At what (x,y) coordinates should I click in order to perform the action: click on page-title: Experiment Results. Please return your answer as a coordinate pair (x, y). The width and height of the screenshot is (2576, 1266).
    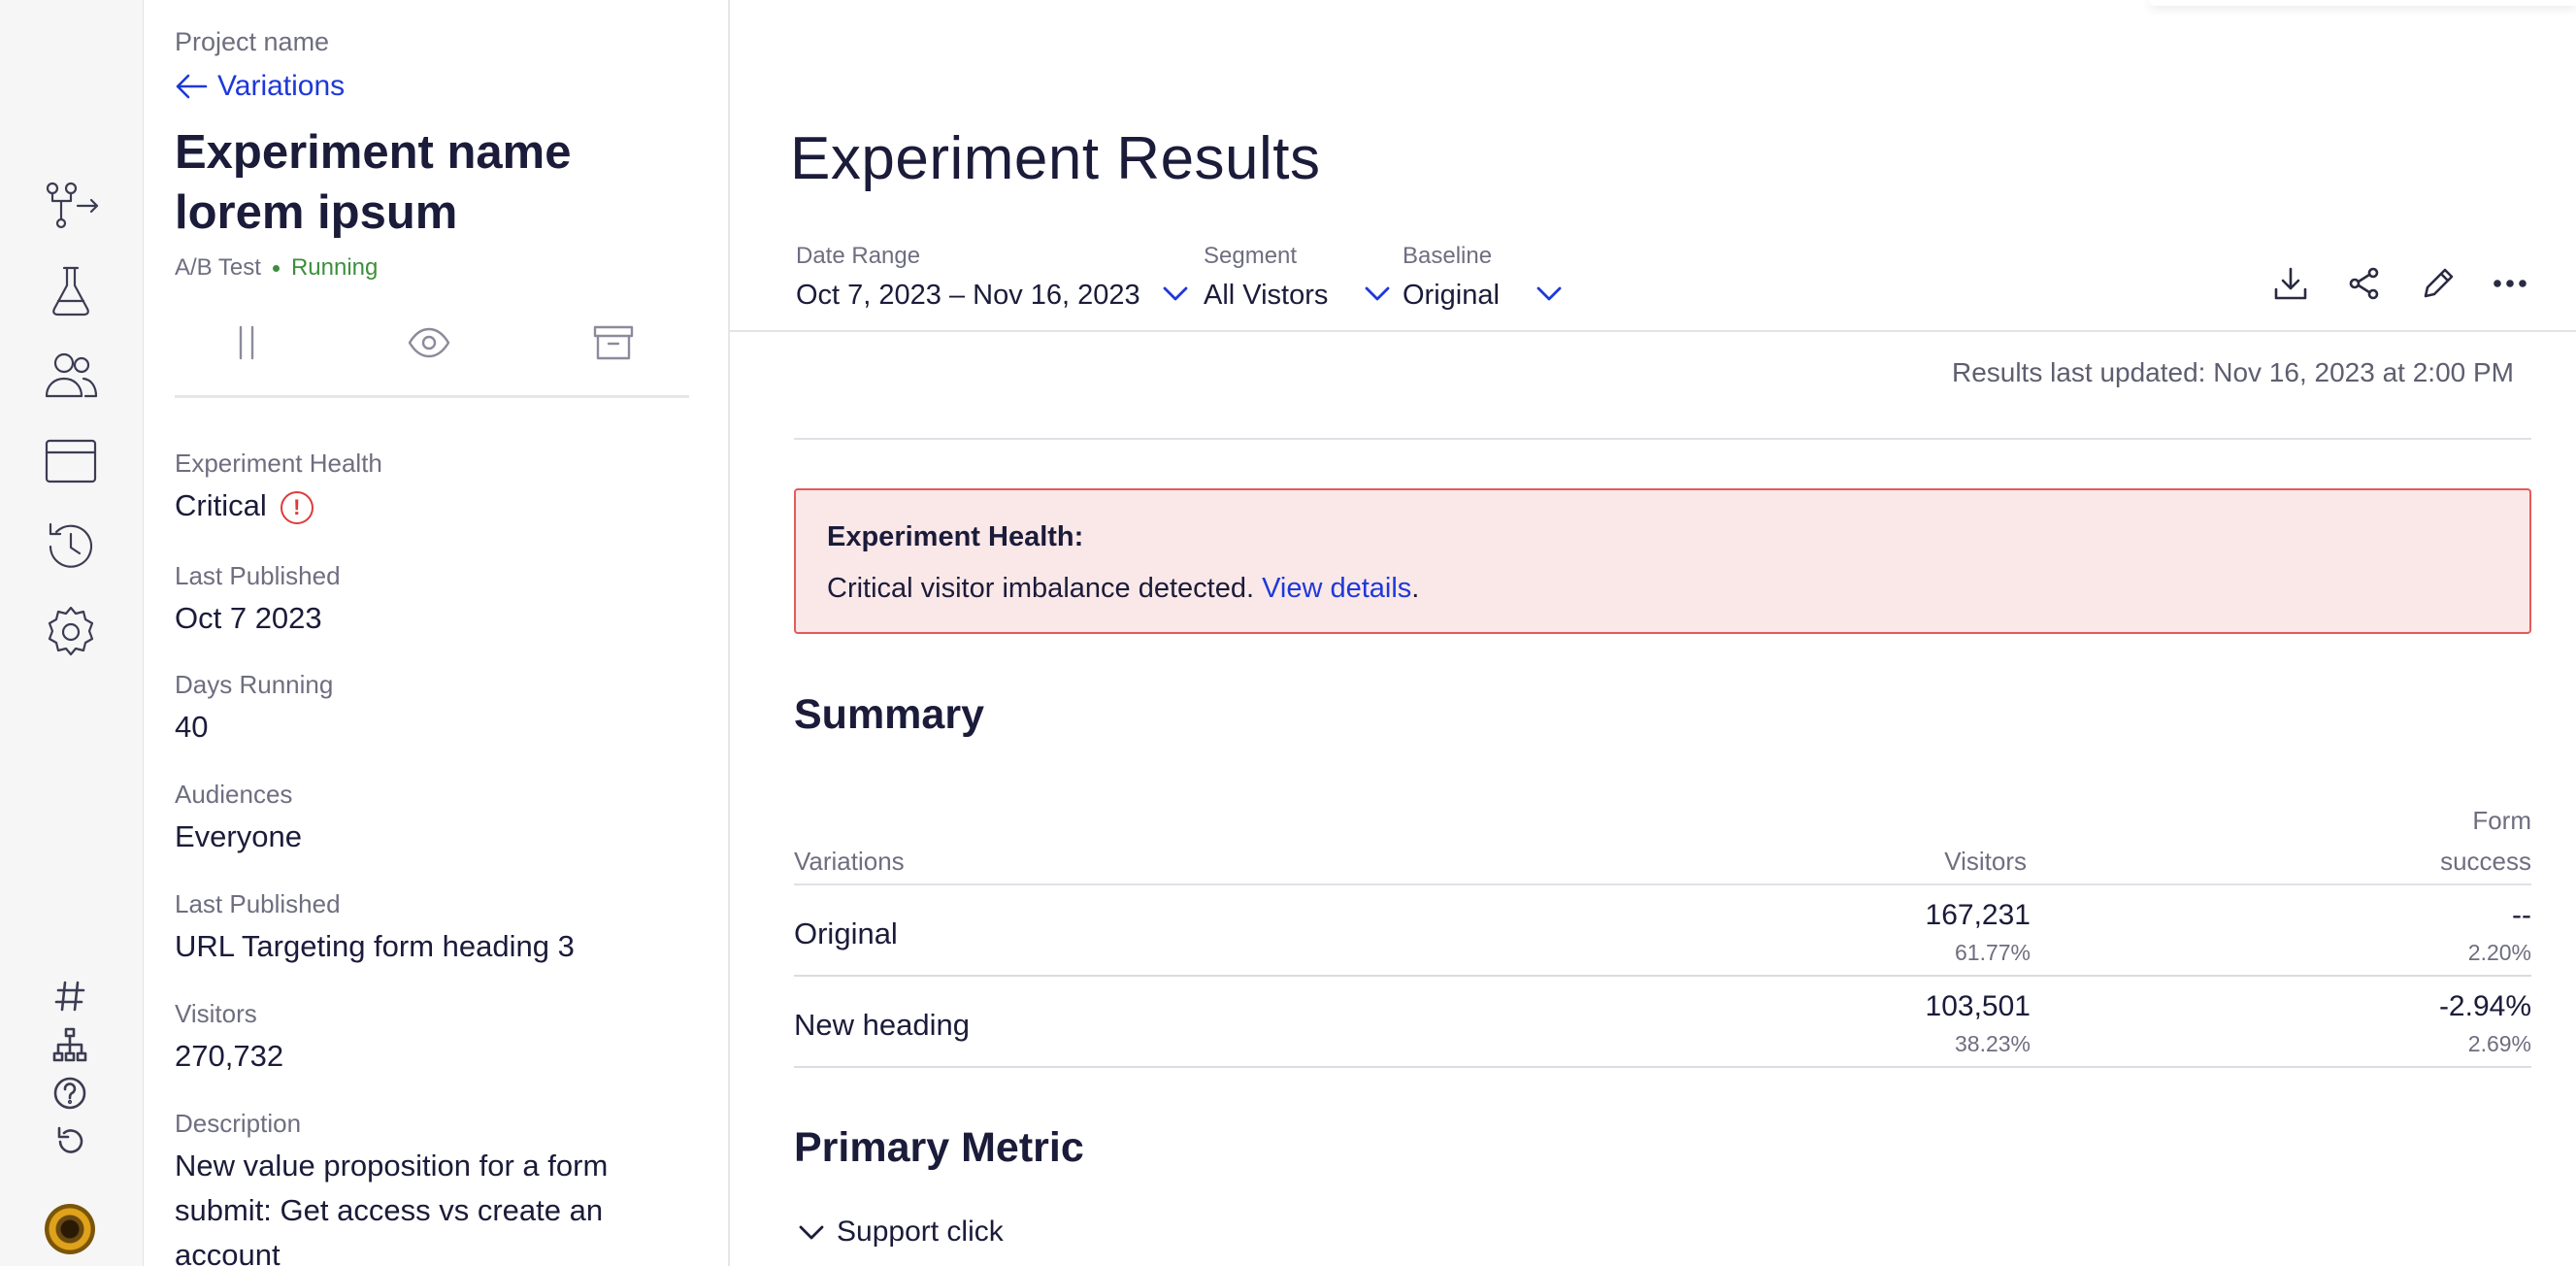
    Looking at the image, I should click on (1055, 158).